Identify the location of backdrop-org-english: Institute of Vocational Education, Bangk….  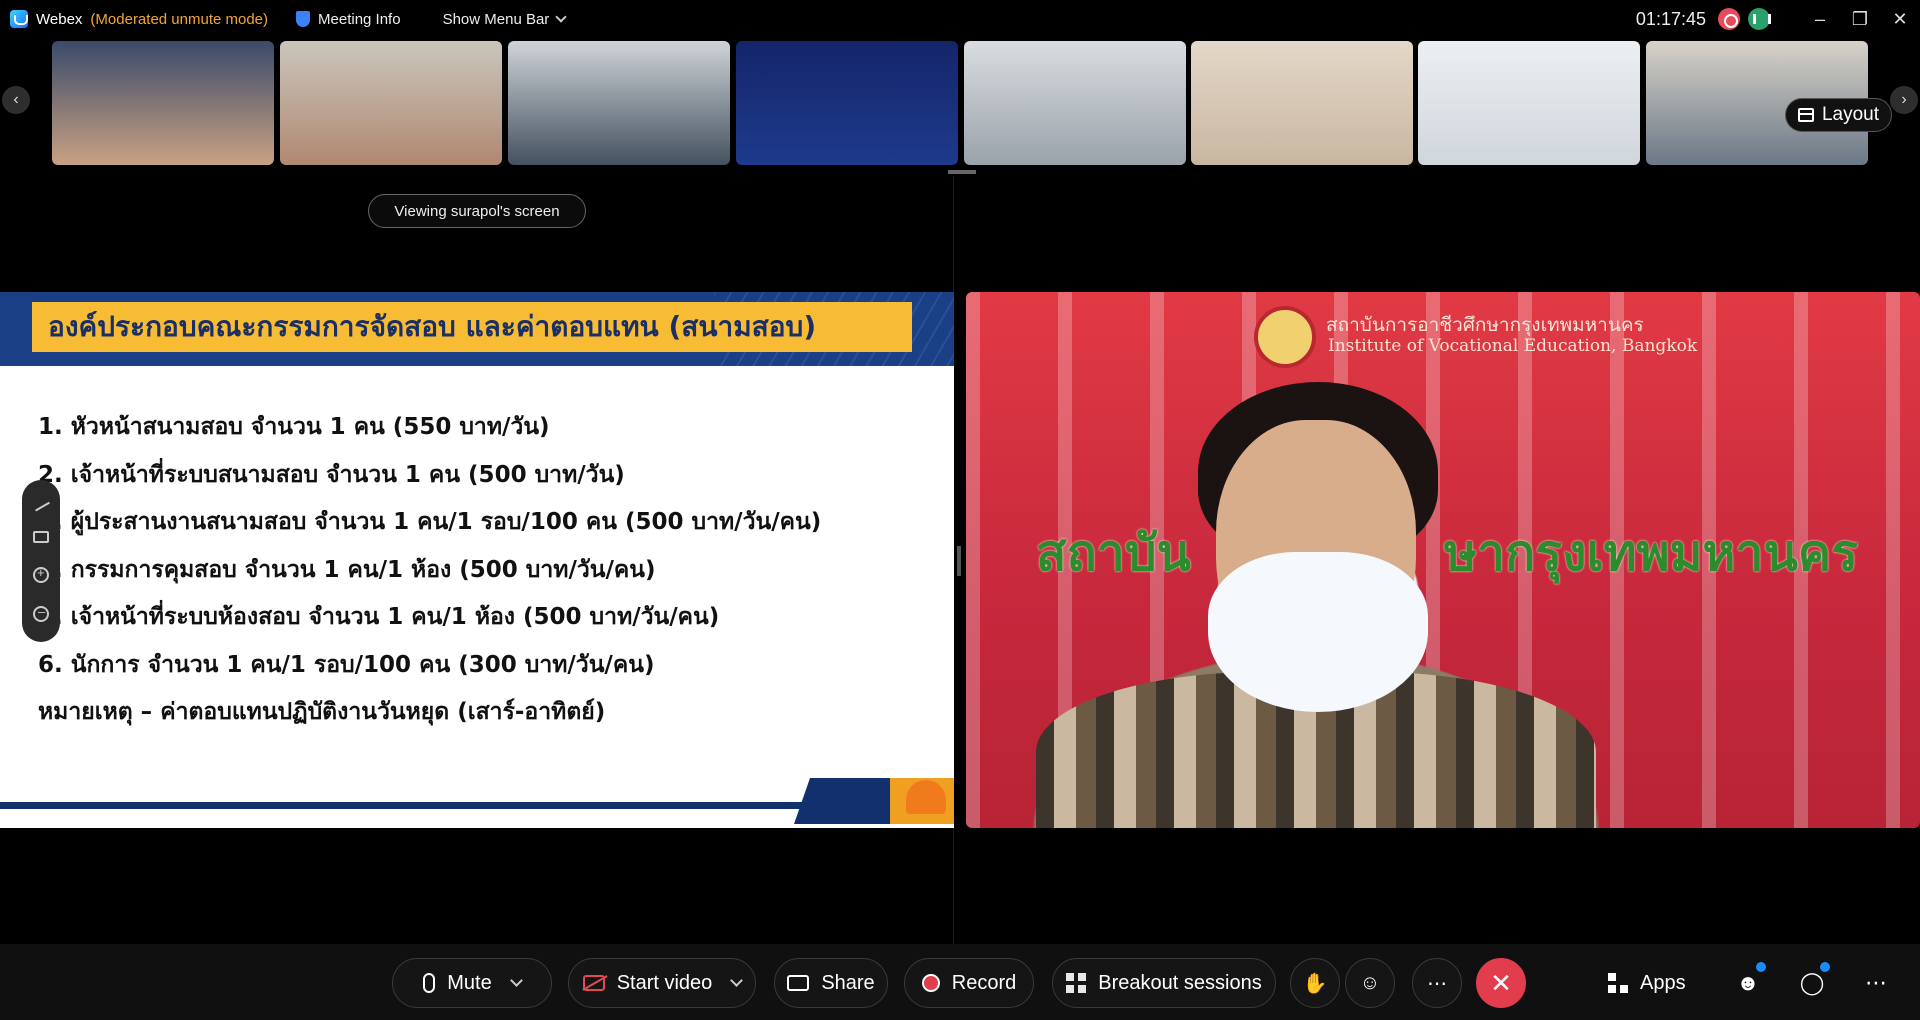
(1513, 346).